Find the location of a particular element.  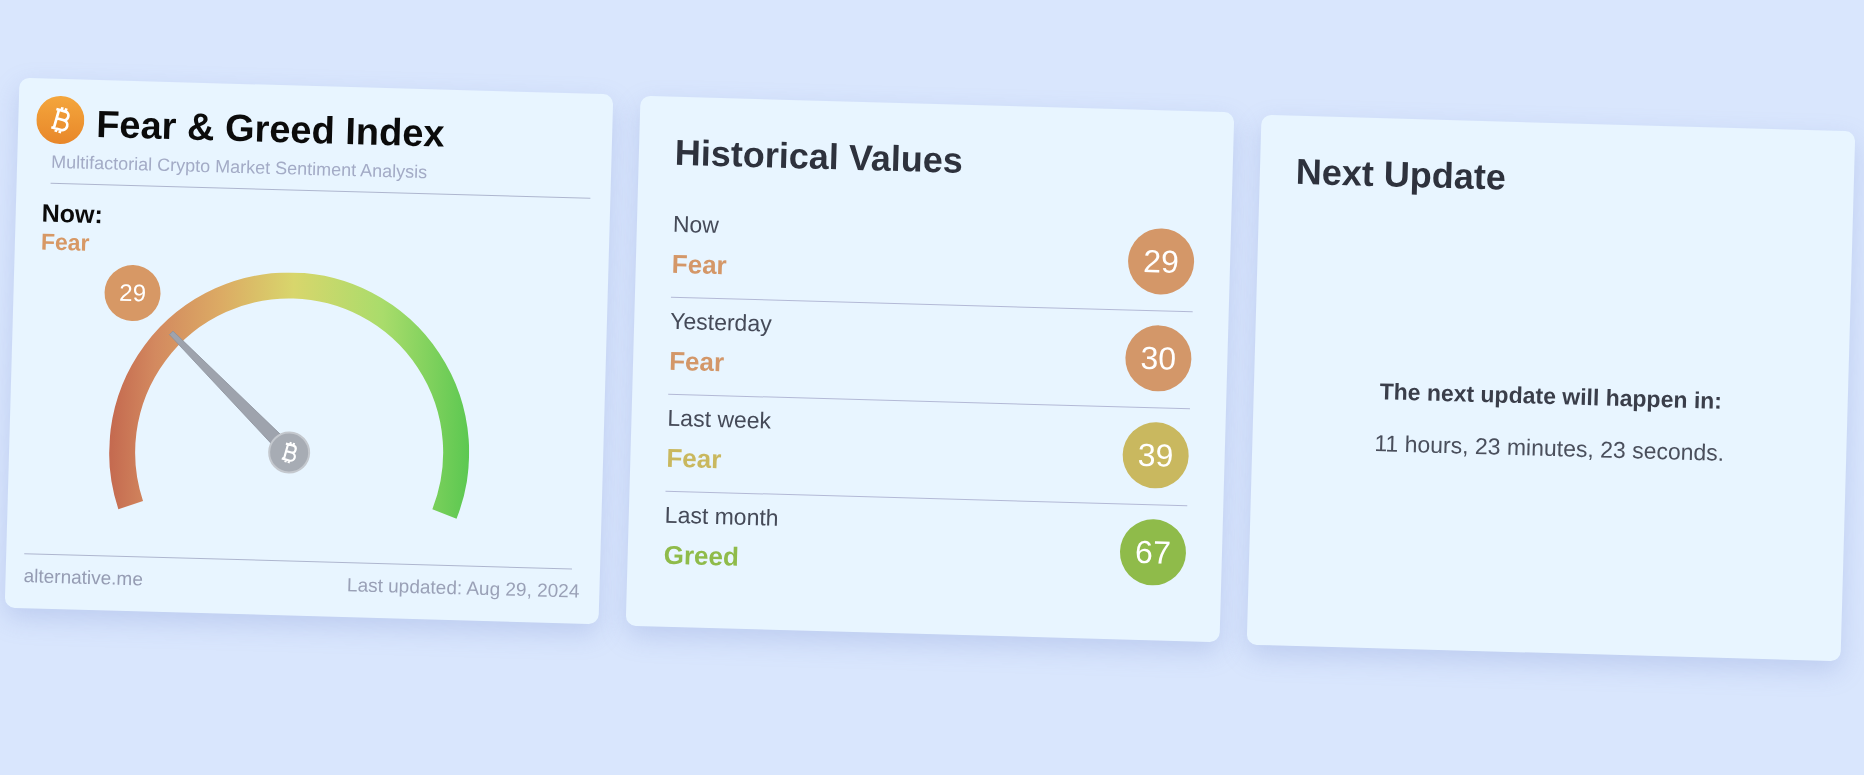

now-label: Now: is located at coordinates (72, 213).